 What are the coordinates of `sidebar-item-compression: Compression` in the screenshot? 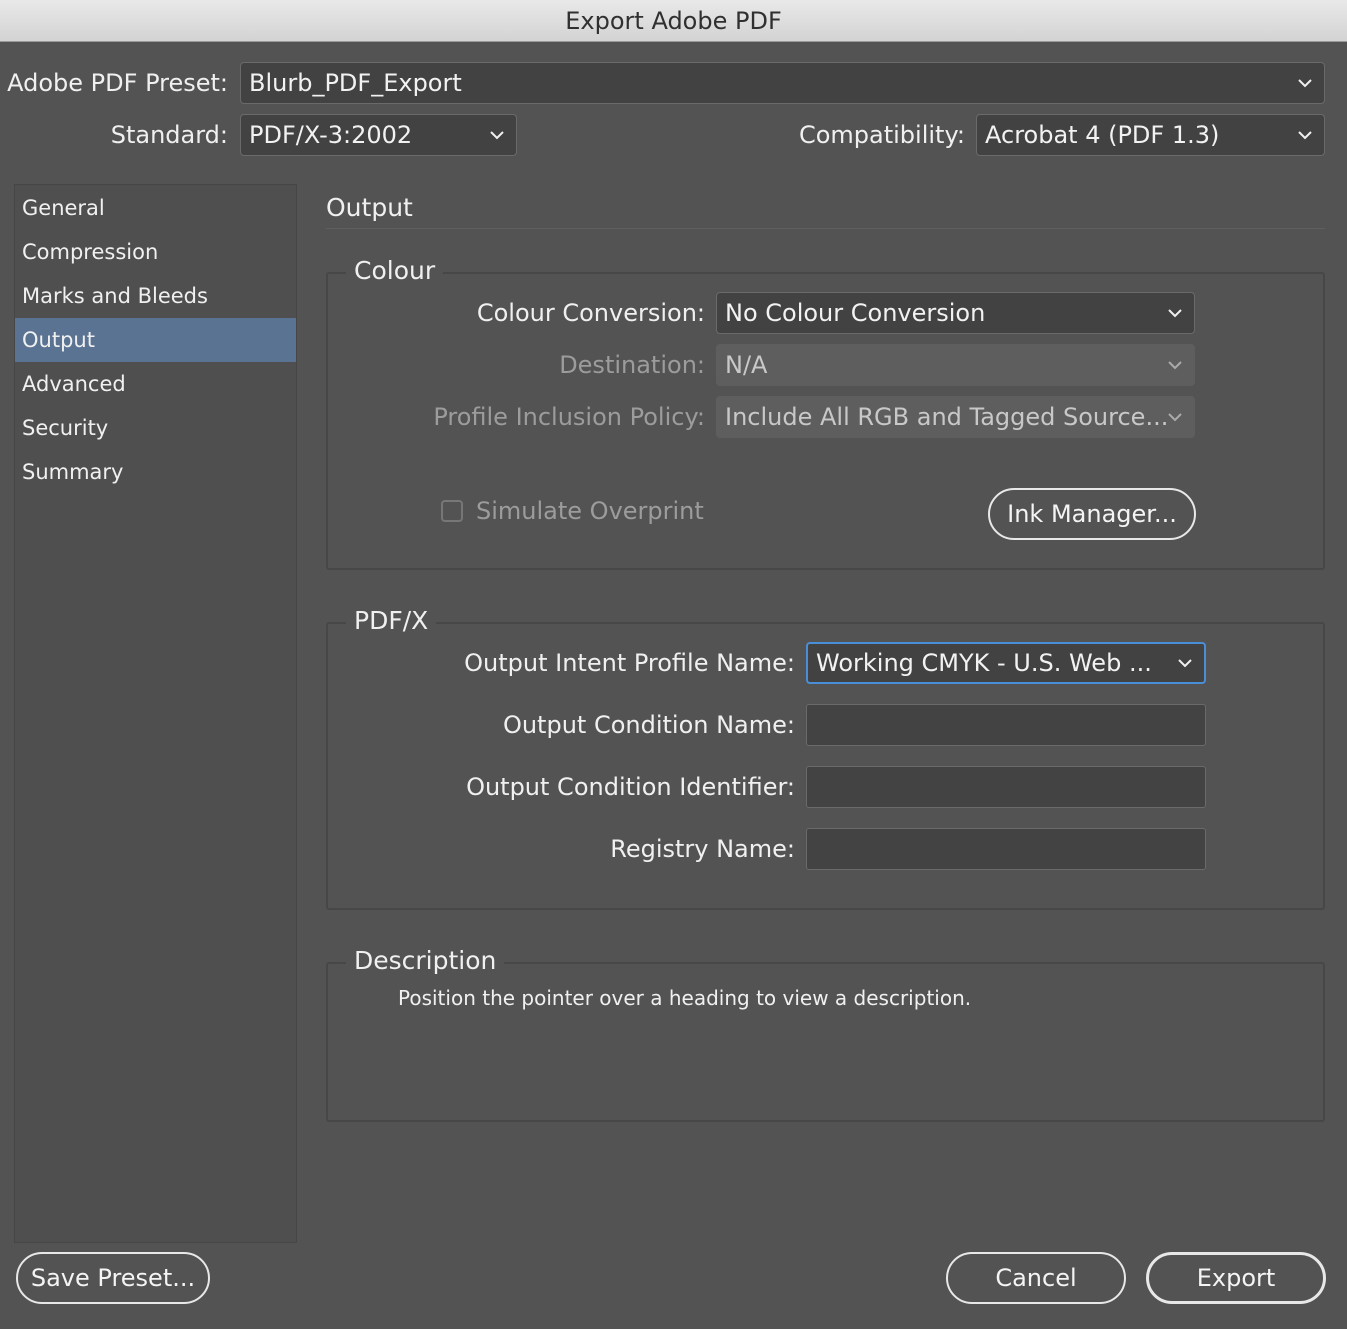 It's located at (155, 252).